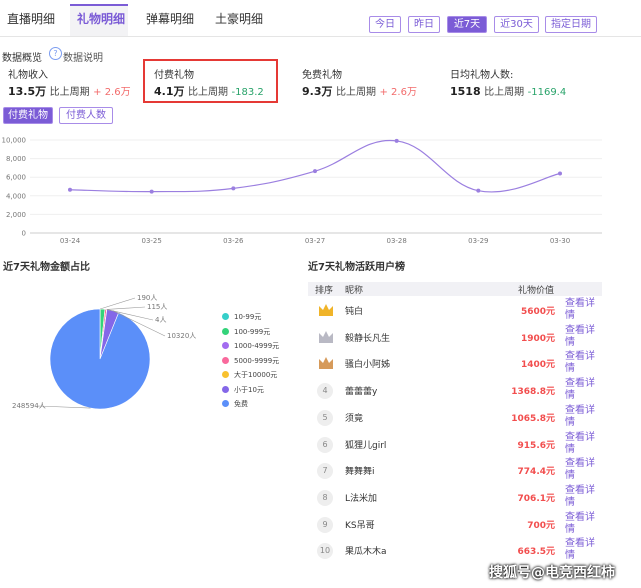 The width and height of the screenshot is (641, 588). I want to click on nickname: 蕾蕾蕾y, so click(361, 392).